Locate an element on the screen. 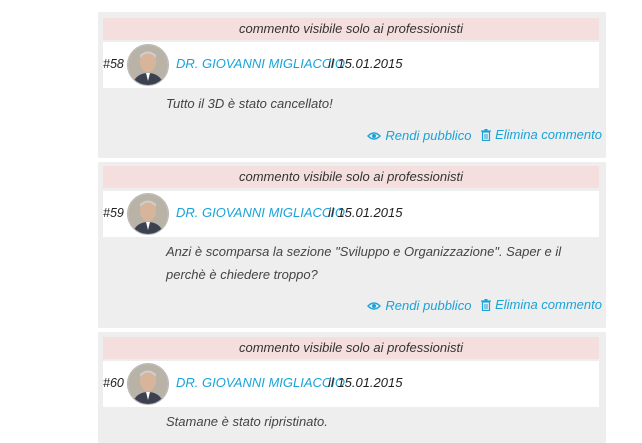  comment-text: Tutto il 3D è stato cancellato! is located at coordinates (249, 103).